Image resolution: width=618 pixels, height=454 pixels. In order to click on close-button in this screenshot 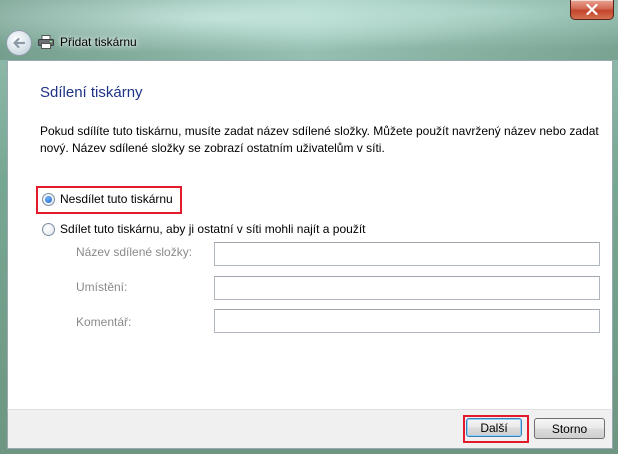, I will do `click(592, 10)`.